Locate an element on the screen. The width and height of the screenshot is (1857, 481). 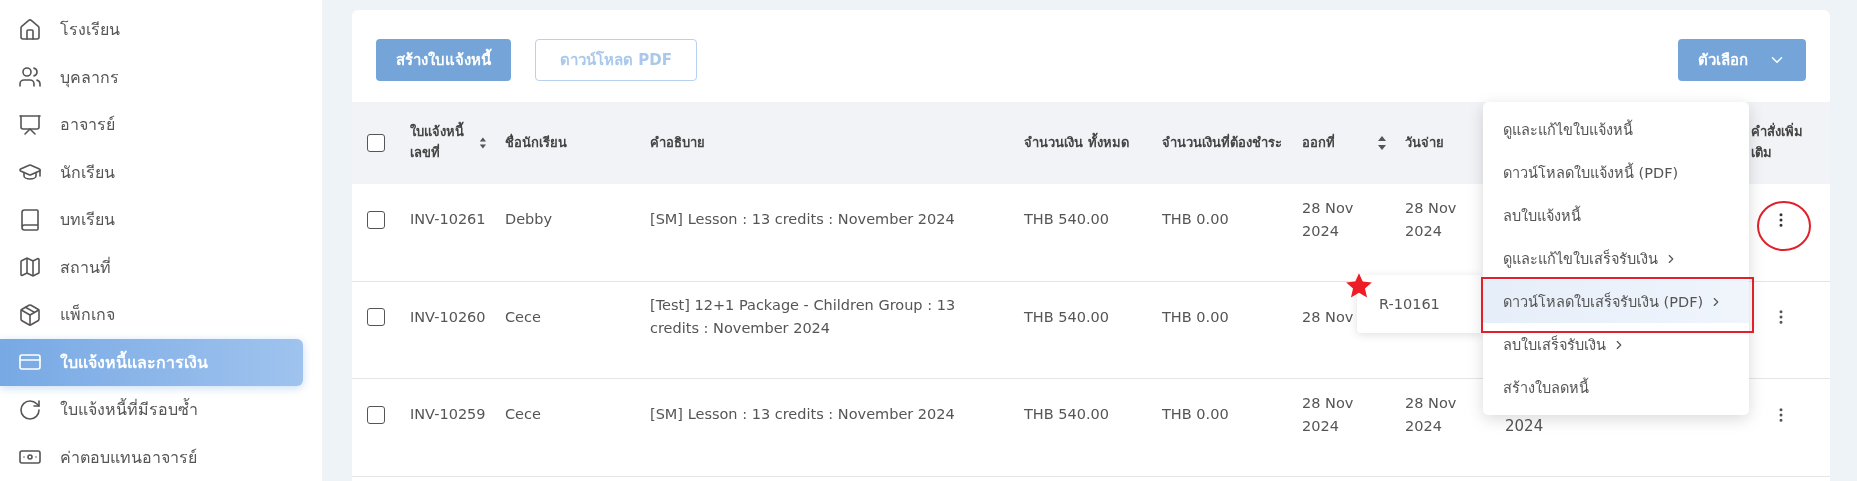
map-icon is located at coordinates (30, 267).